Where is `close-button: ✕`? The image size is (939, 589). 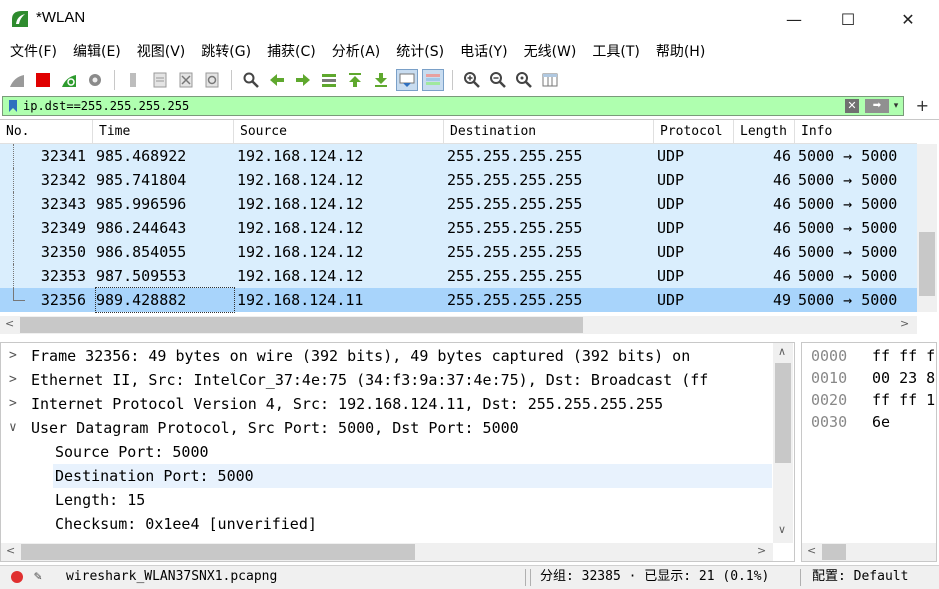 close-button: ✕ is located at coordinates (908, 19).